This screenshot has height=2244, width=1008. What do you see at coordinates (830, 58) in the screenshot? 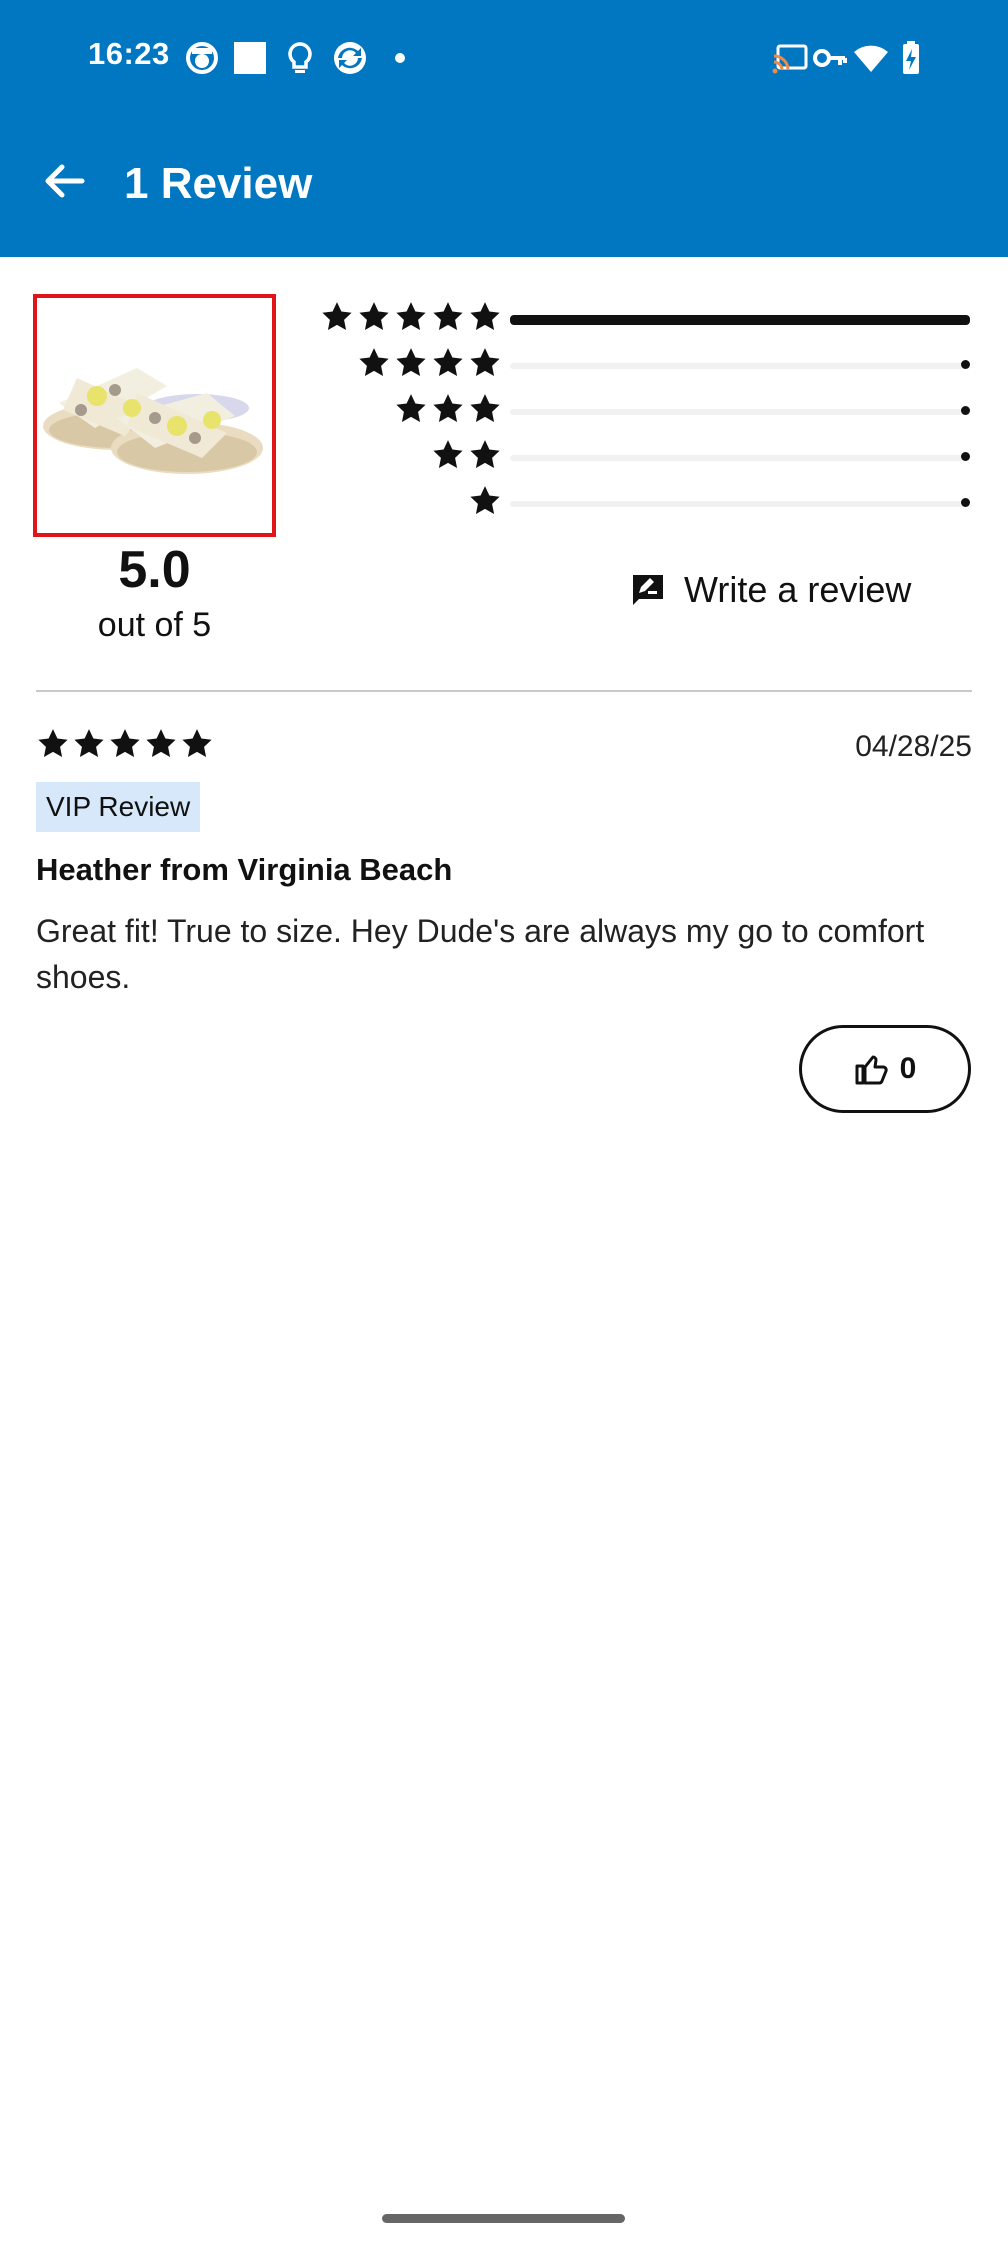
I see `vpn-key-icon` at bounding box center [830, 58].